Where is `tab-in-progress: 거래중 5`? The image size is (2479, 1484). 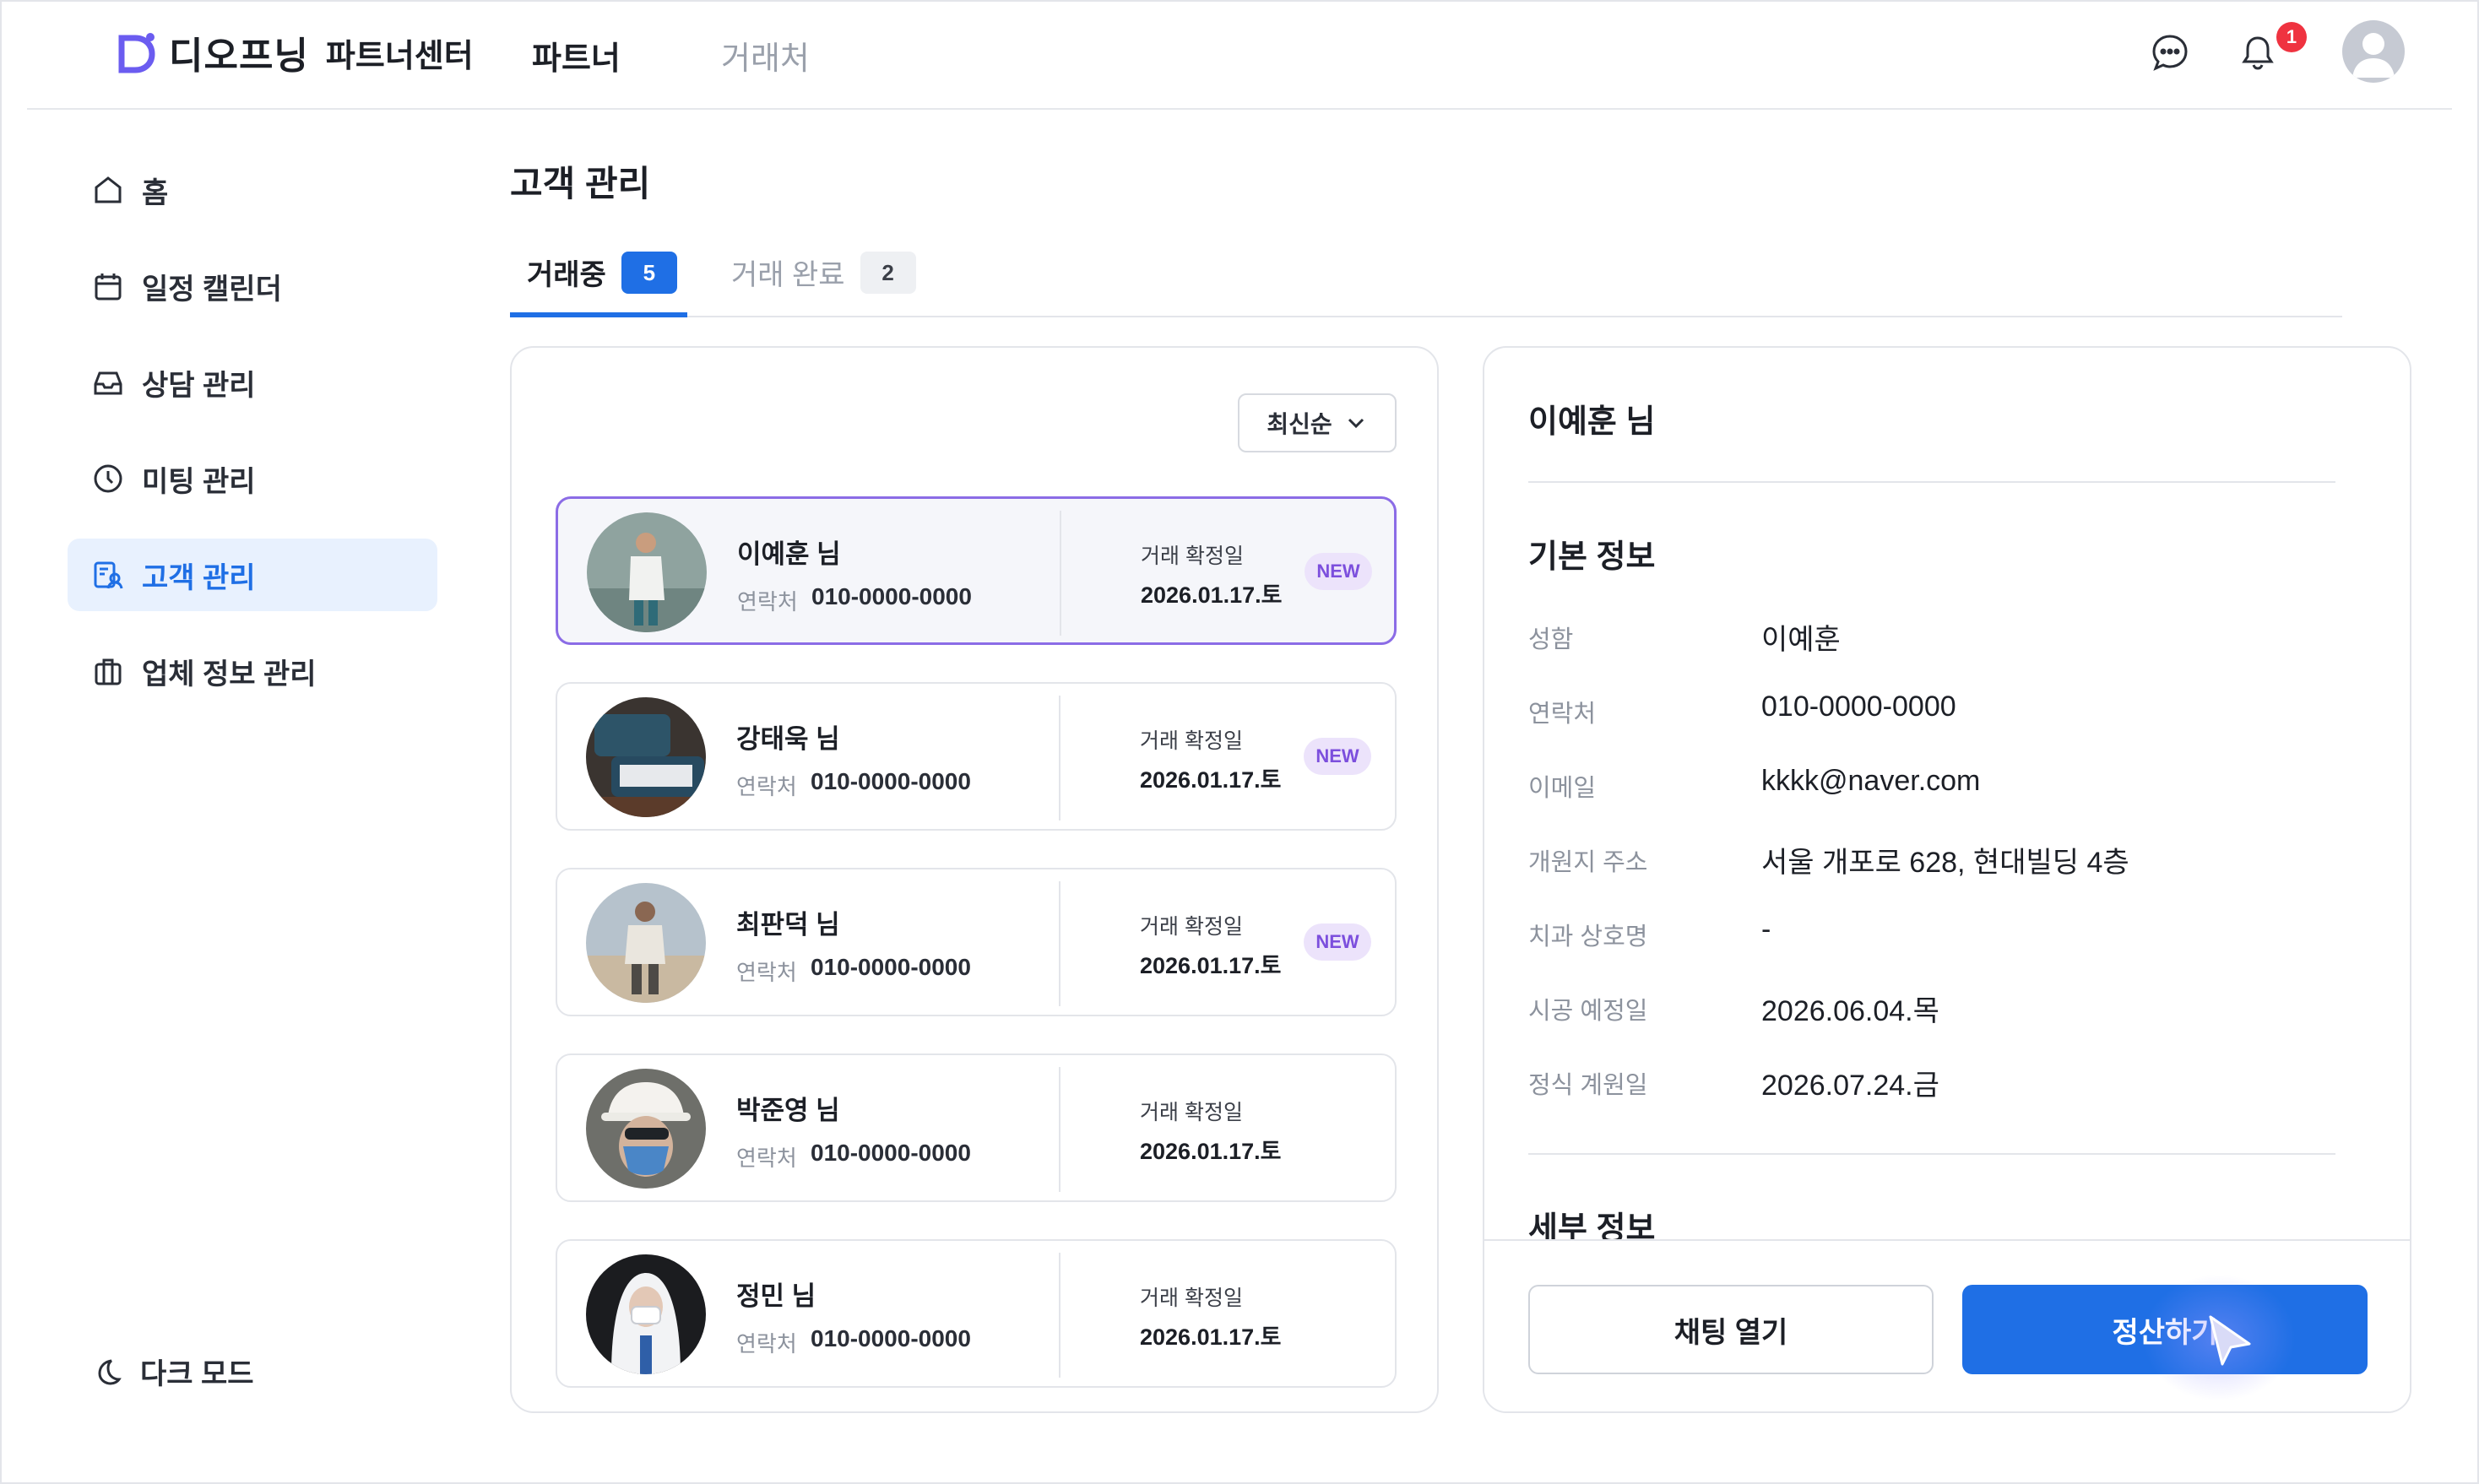
tab-in-progress: 거래중 5 is located at coordinates (598, 281).